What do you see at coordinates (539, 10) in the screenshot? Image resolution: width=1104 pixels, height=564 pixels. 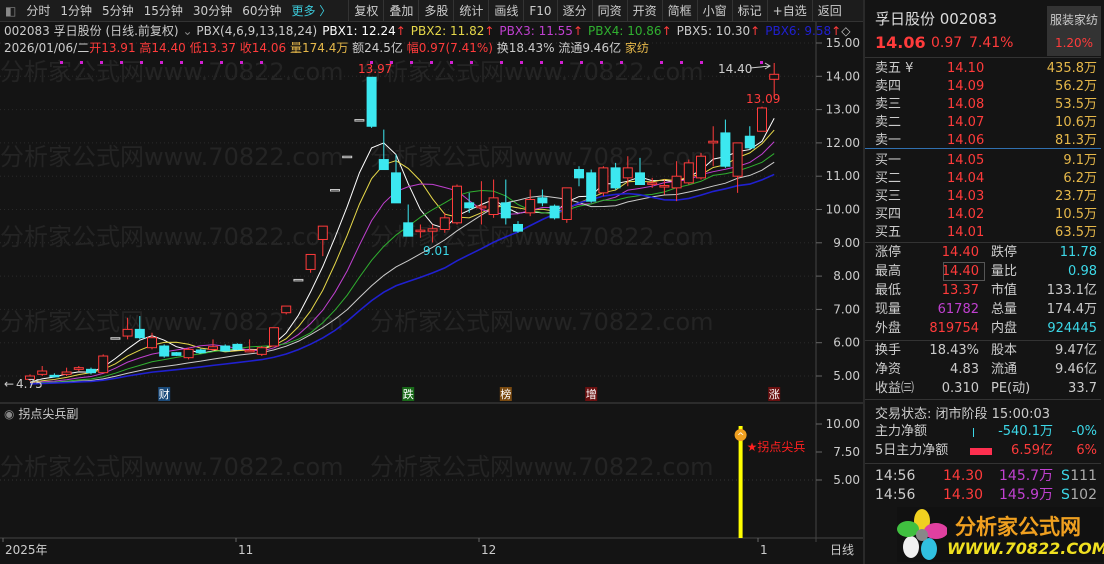 I see `toolbar-button: F10` at bounding box center [539, 10].